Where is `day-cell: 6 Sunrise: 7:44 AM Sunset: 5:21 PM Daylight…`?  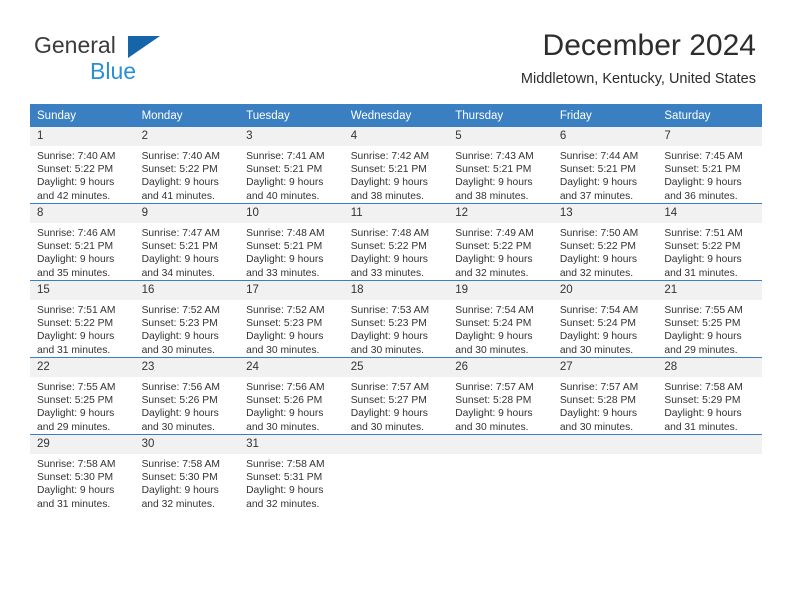 day-cell: 6 Sunrise: 7:44 AM Sunset: 5:21 PM Daylight… is located at coordinates (605, 165).